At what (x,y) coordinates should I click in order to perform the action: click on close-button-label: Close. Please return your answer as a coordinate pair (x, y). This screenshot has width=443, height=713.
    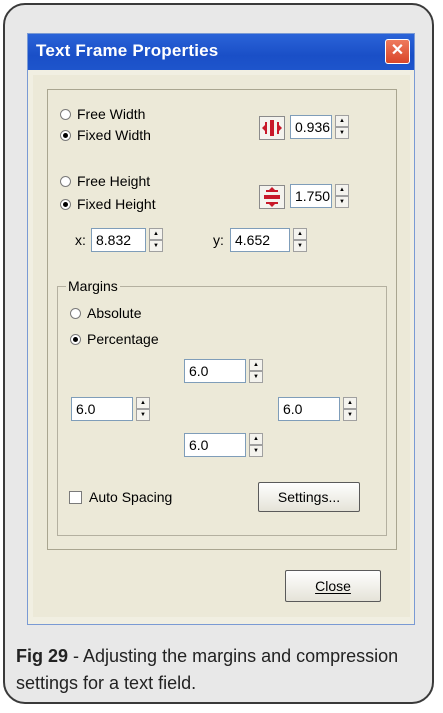
    Looking at the image, I should click on (333, 586).